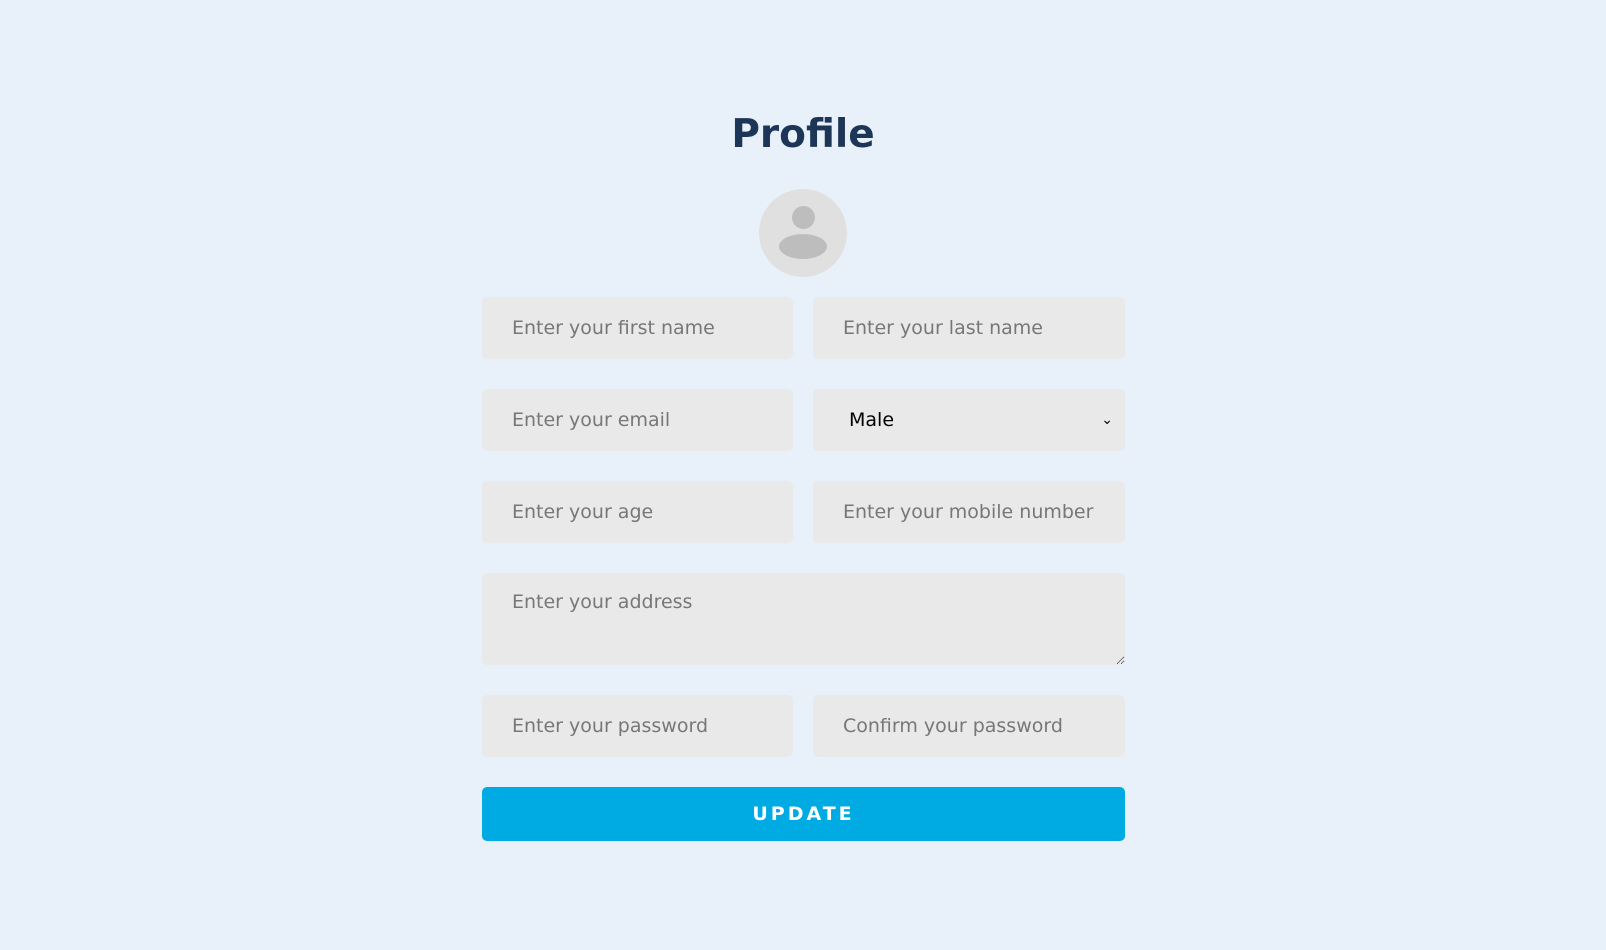  I want to click on update-button: UPDATE, so click(803, 814).